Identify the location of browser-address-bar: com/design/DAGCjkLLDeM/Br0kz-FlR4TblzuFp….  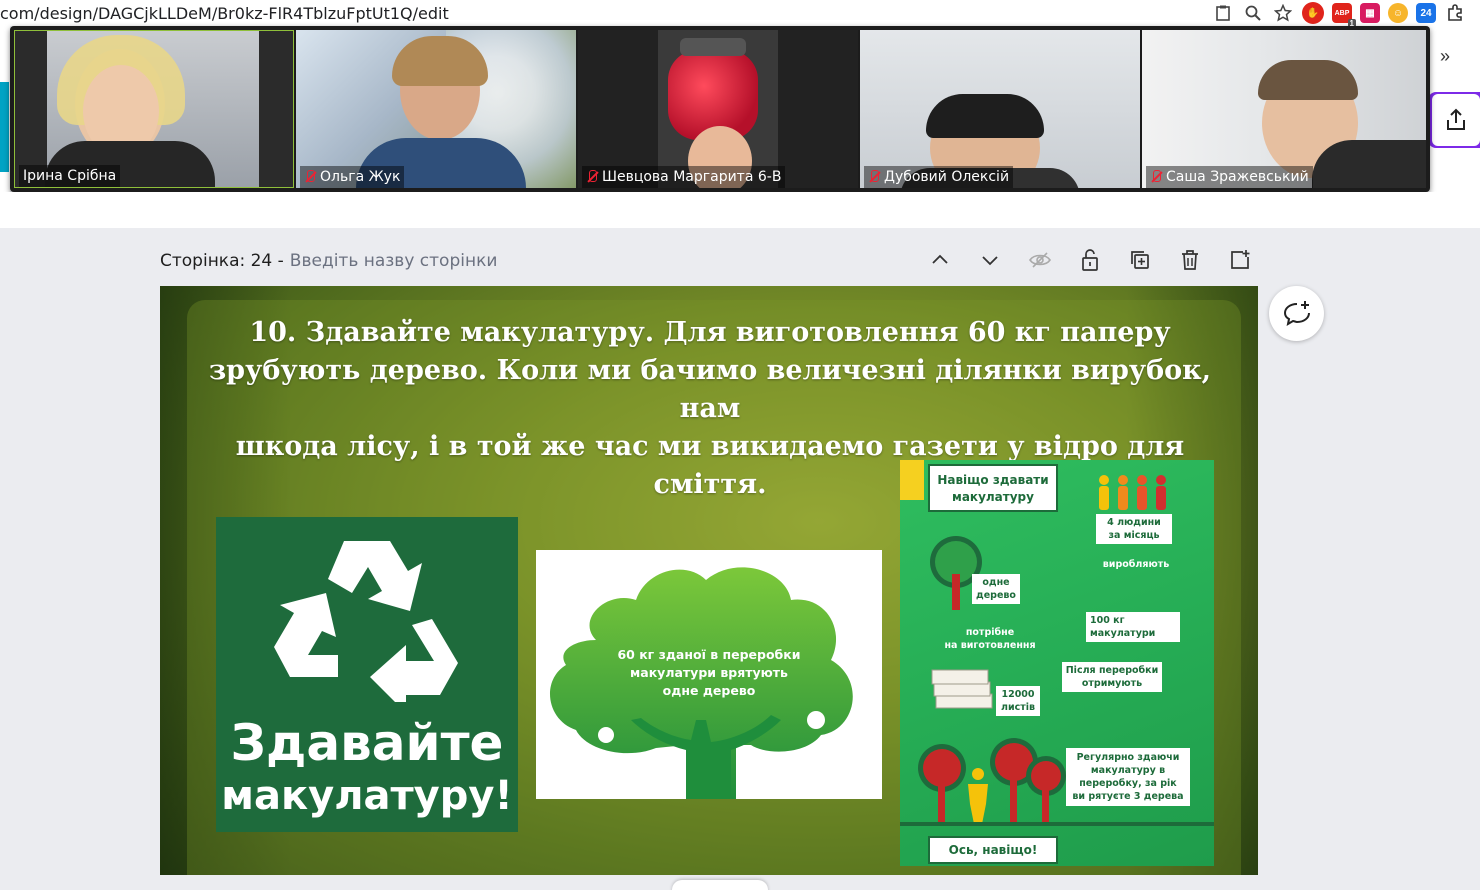
(740, 14).